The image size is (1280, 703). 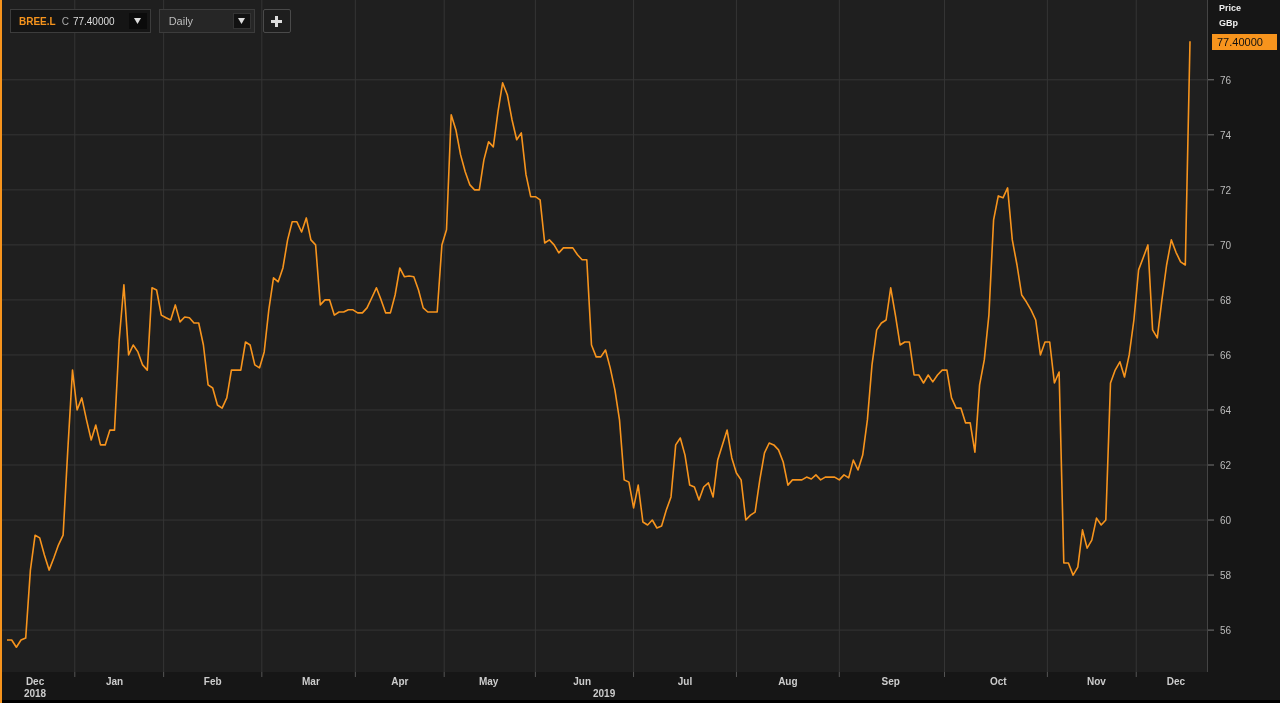 What do you see at coordinates (1226, 576) in the screenshot?
I see `axis-label: 58` at bounding box center [1226, 576].